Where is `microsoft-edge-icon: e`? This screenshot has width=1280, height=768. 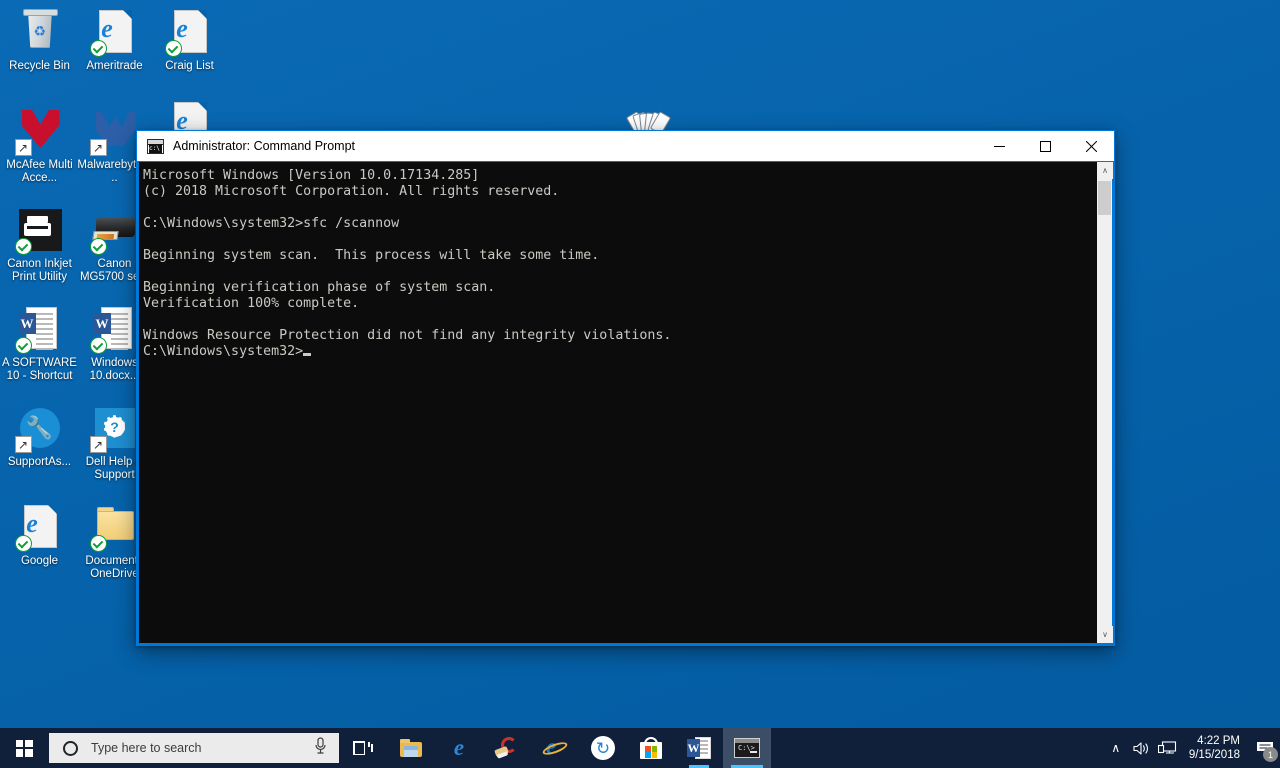 microsoft-edge-icon: e is located at coordinates (459, 747).